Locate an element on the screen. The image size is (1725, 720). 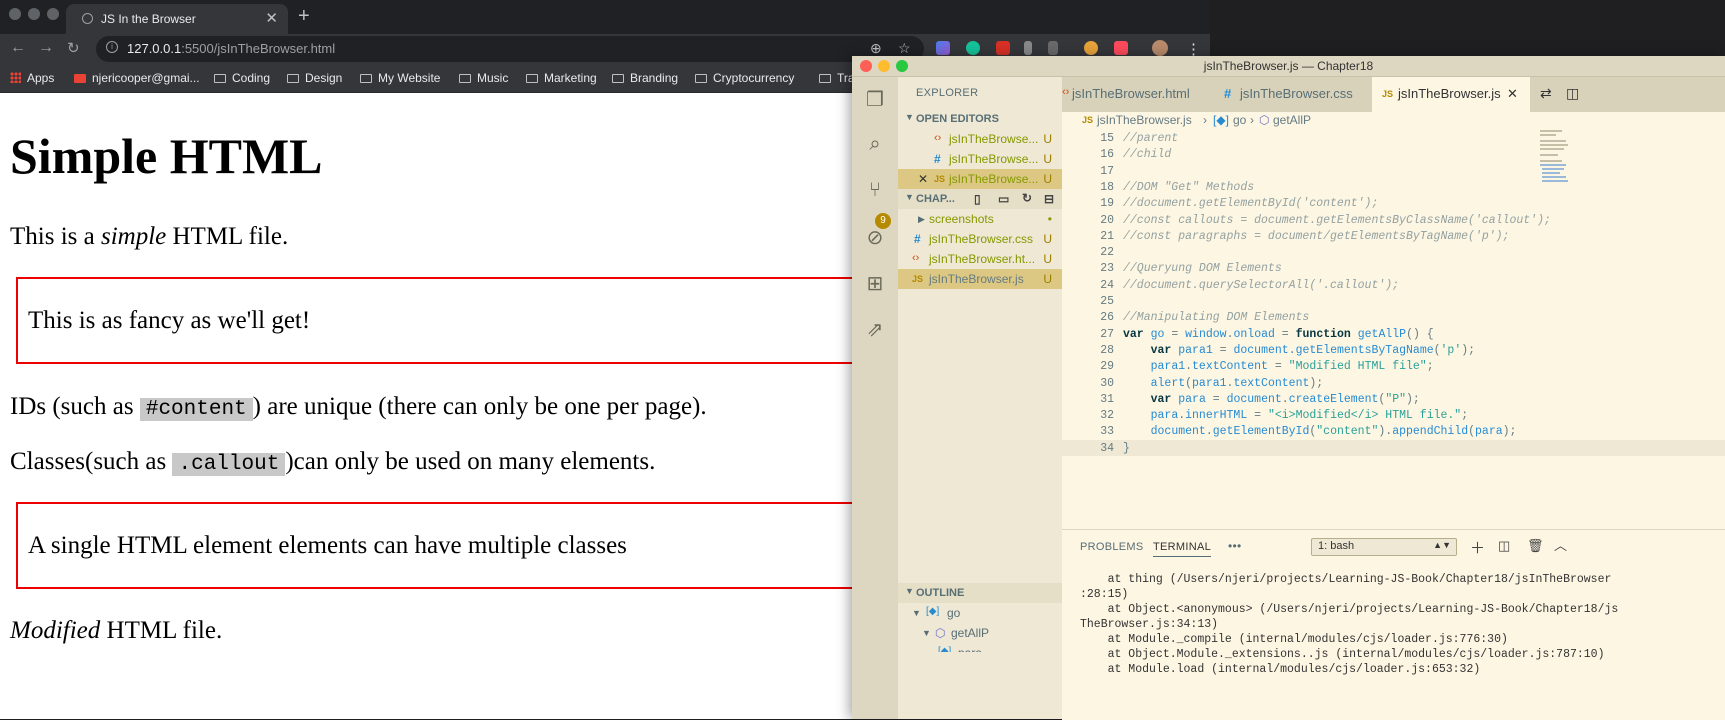
close-window-button is located at coordinates (15, 14).